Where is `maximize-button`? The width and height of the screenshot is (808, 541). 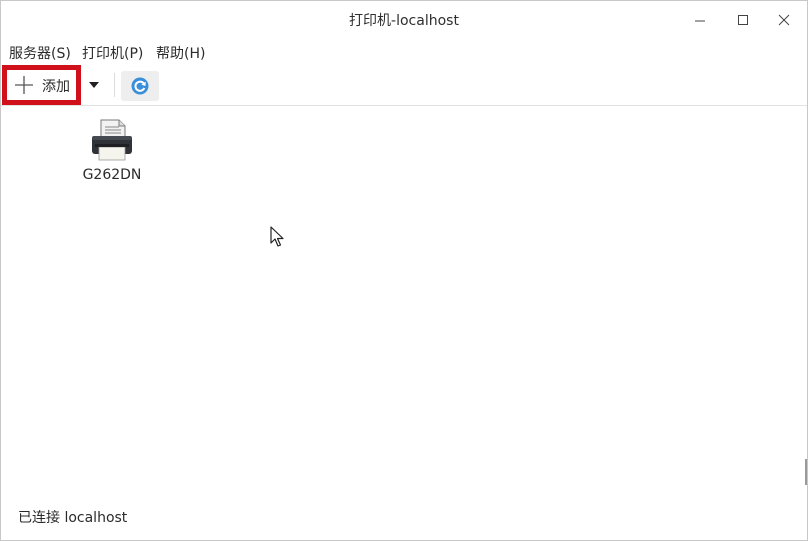
maximize-button is located at coordinates (743, 20).